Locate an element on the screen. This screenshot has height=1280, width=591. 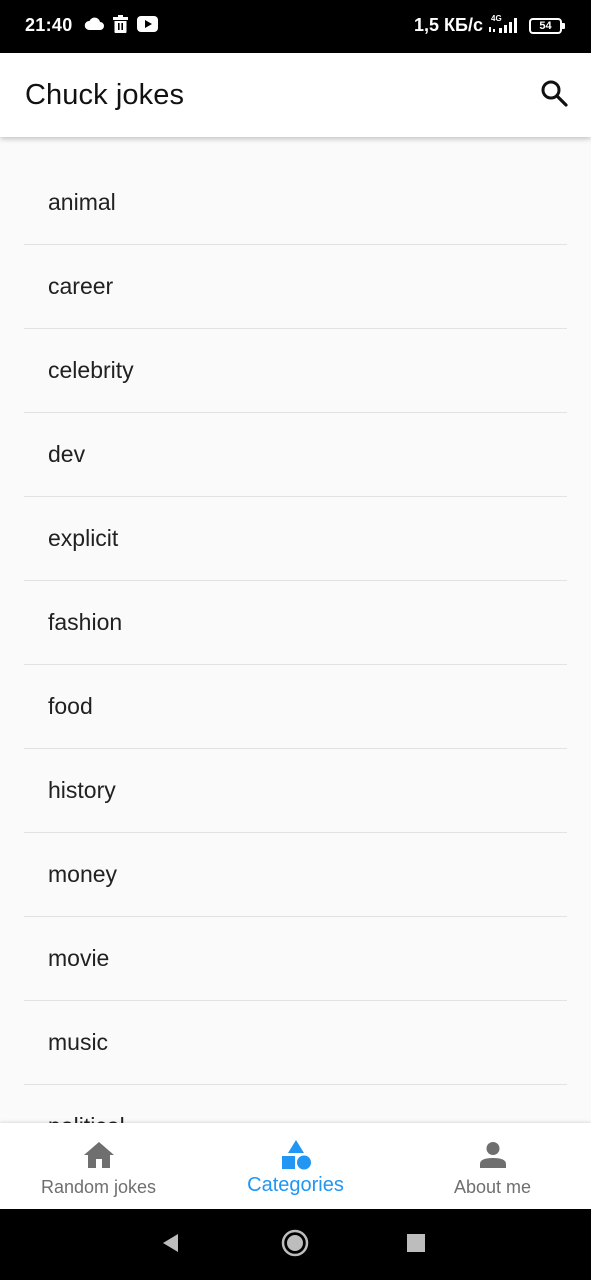
category-item-animal: animal is located at coordinates (295, 203).